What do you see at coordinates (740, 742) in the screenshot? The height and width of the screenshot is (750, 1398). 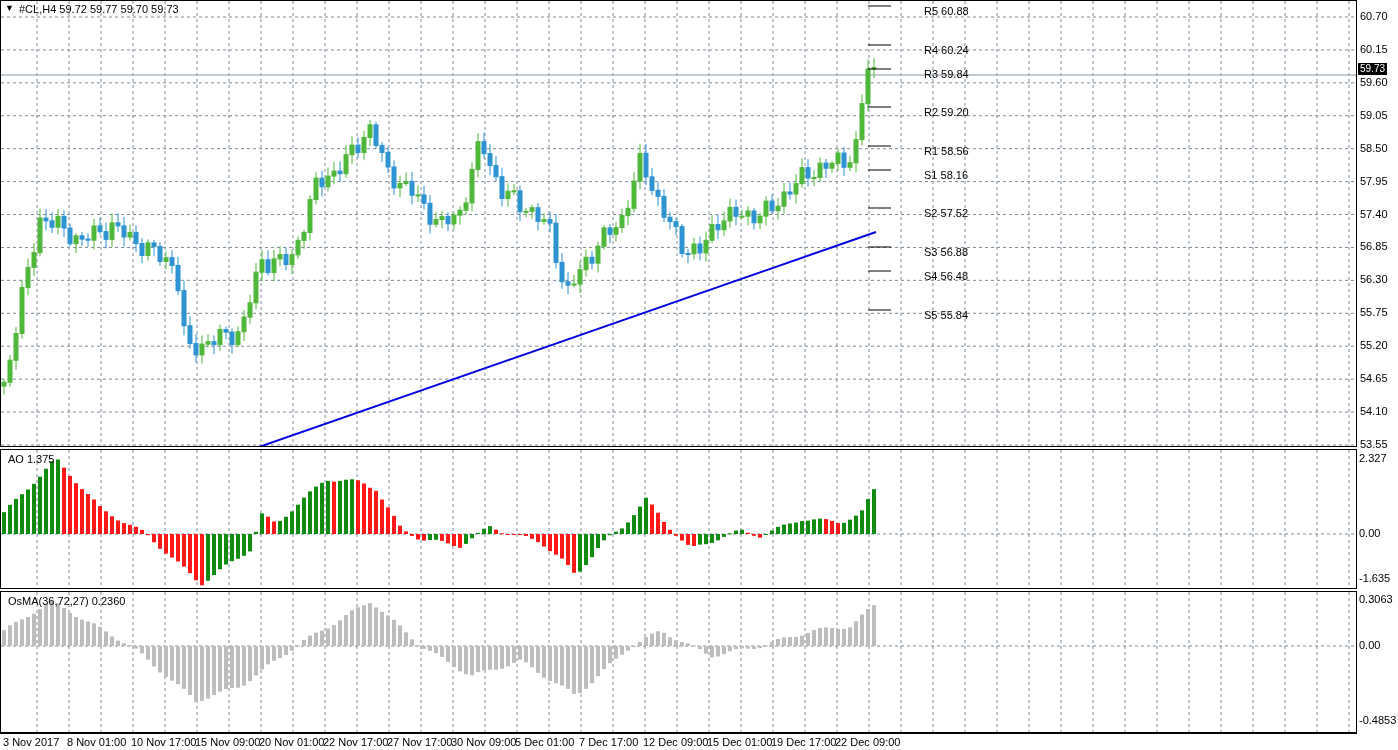 I see `time-axis-label: 15 Dec 01:00` at bounding box center [740, 742].